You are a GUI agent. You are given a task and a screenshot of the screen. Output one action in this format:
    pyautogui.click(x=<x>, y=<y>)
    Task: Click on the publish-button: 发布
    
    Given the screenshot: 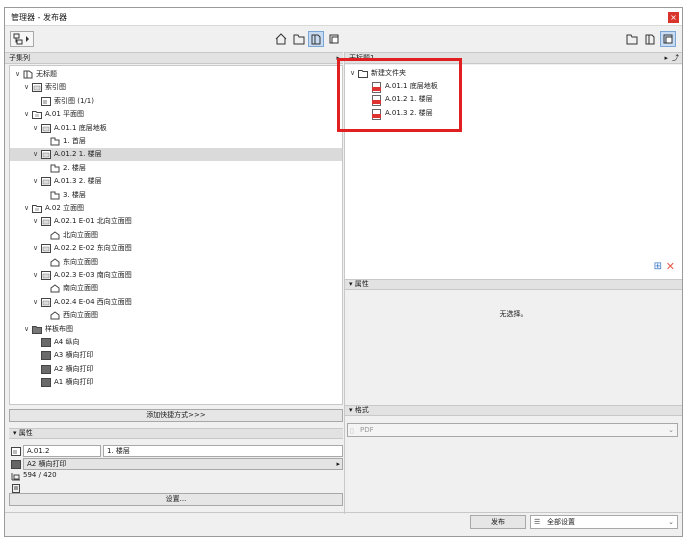 What is the action you would take?
    pyautogui.click(x=498, y=522)
    